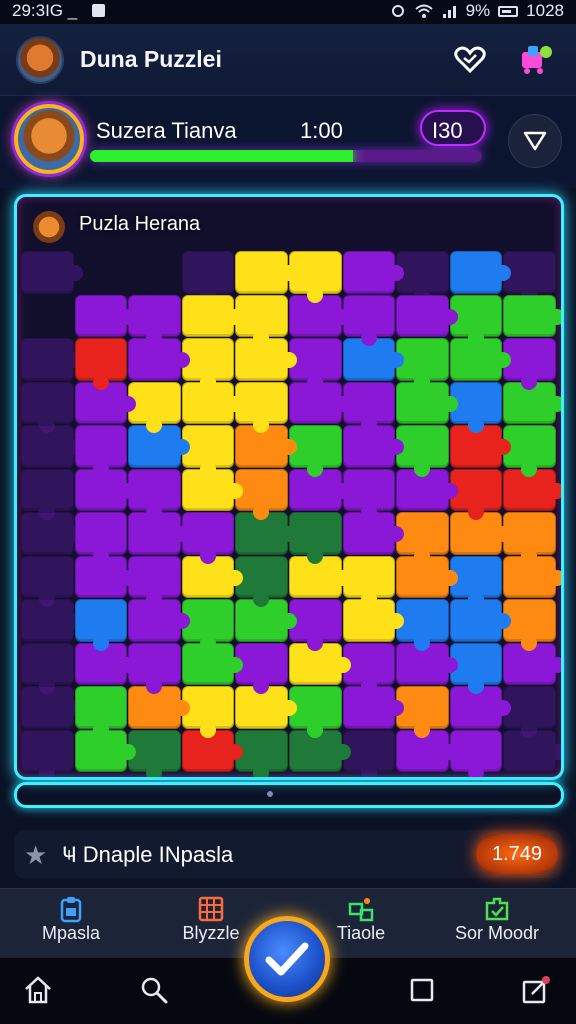  Describe the element at coordinates (40, 60) in the screenshot. I see `profile-avatar` at that location.